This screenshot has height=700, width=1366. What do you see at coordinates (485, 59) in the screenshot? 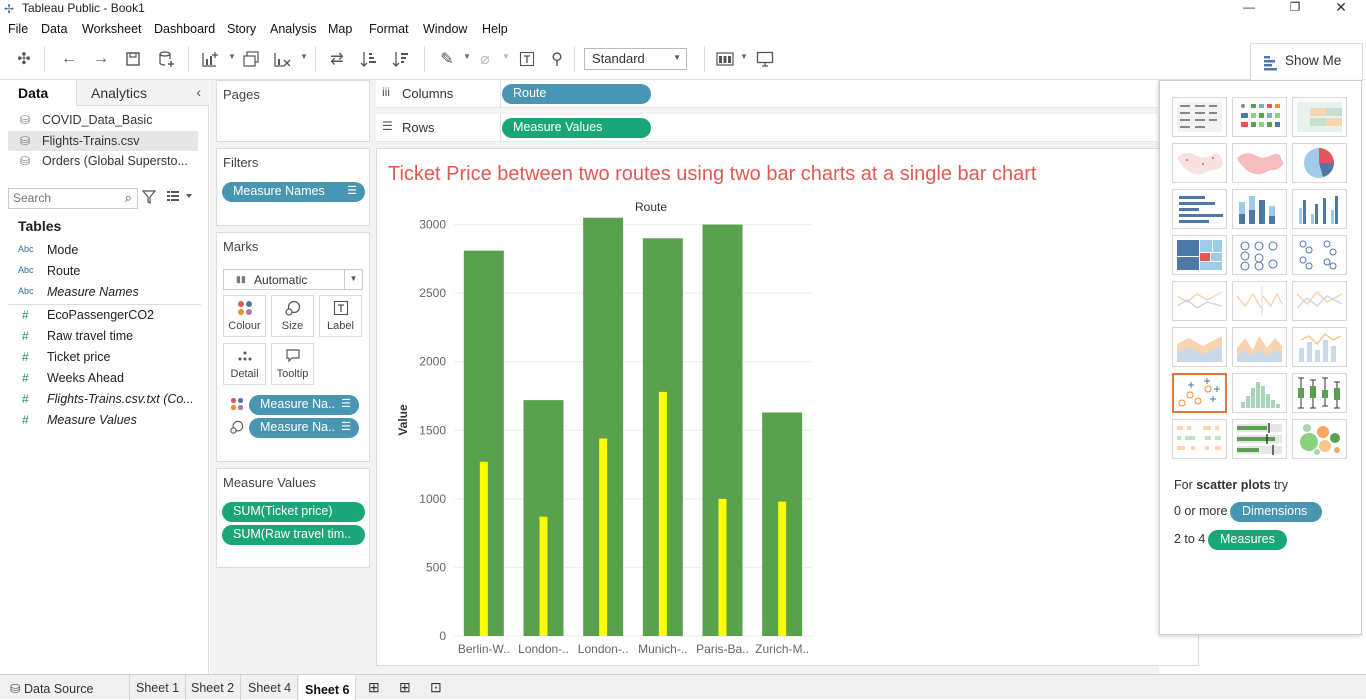
I see `group-icon: ⌀` at bounding box center [485, 59].